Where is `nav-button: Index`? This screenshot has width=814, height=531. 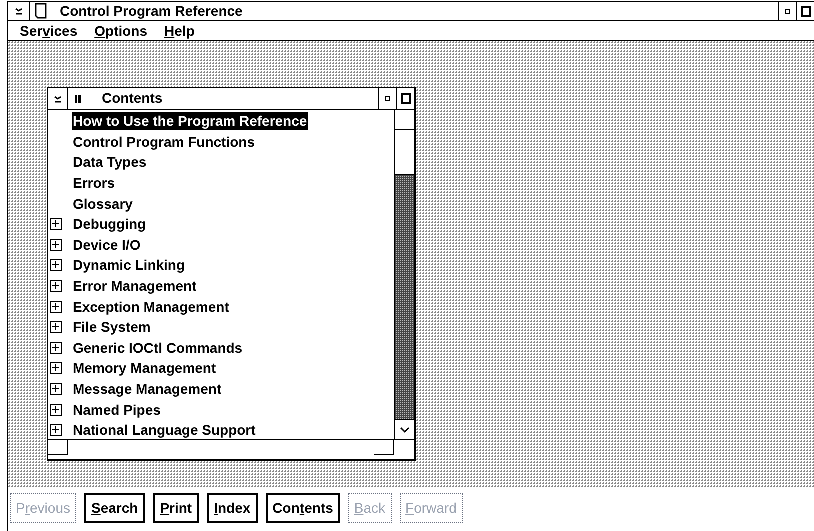 nav-button: Index is located at coordinates (232, 508).